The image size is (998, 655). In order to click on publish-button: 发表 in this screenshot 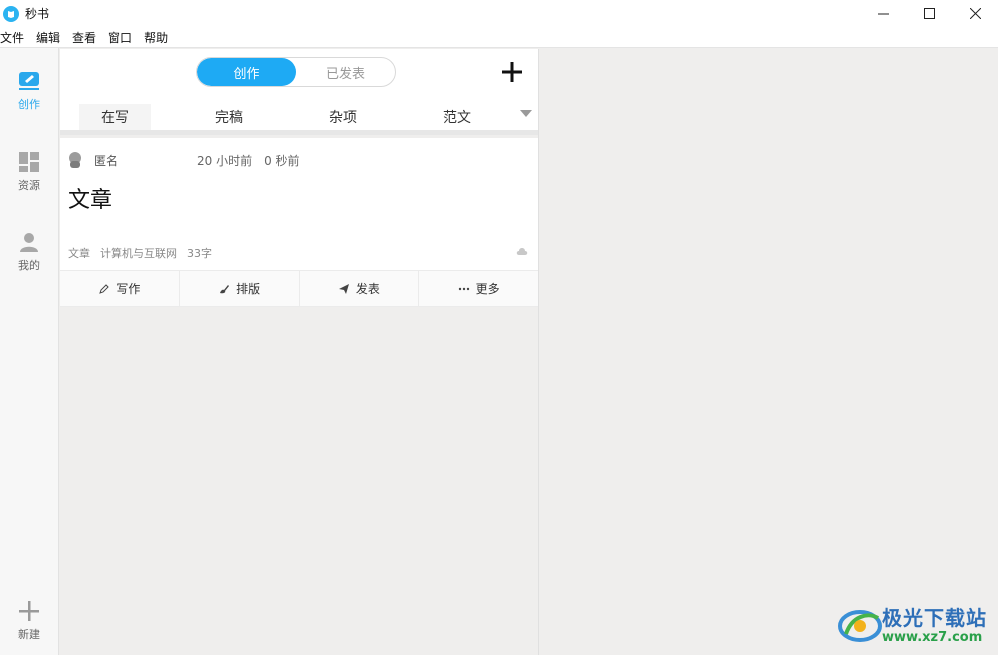, I will do `click(360, 288)`.